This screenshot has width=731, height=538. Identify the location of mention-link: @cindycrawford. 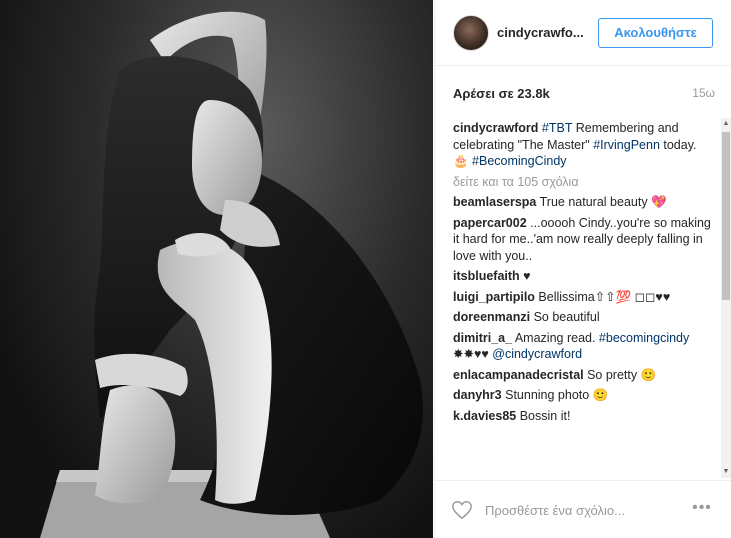
(537, 354).